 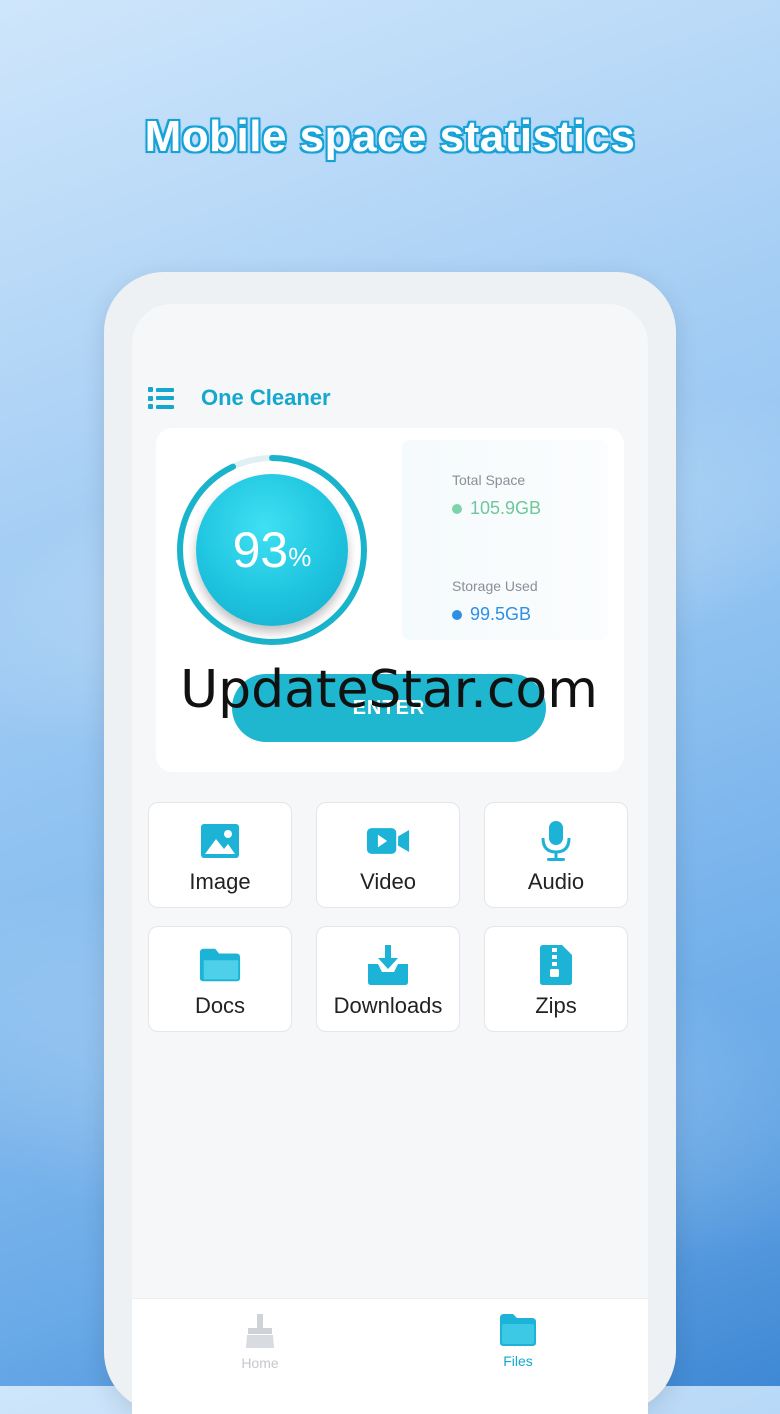 I want to click on storage-used-text: 99.5GB, so click(x=501, y=614).